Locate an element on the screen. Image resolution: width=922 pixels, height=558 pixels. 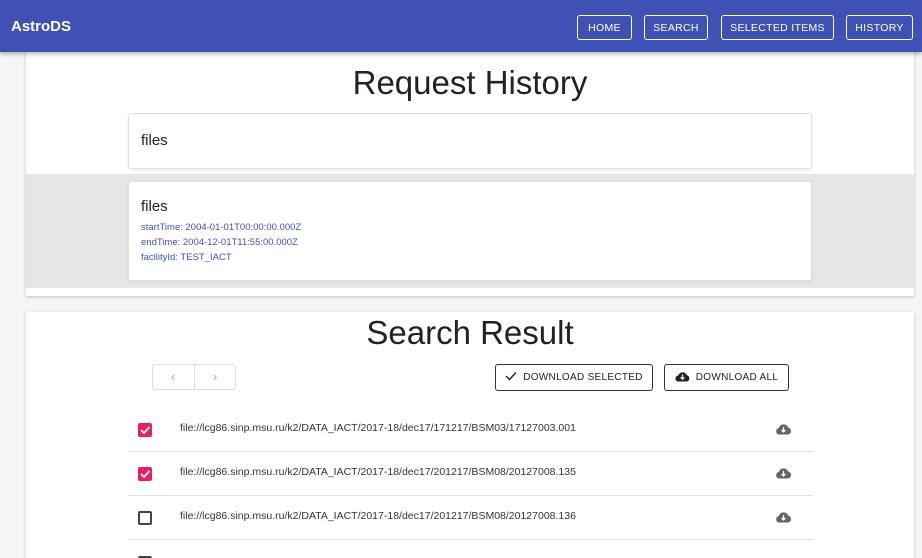
history-param-start-time: startTime: 2004-01-01T00:00:00.000Z is located at coordinates (221, 227).